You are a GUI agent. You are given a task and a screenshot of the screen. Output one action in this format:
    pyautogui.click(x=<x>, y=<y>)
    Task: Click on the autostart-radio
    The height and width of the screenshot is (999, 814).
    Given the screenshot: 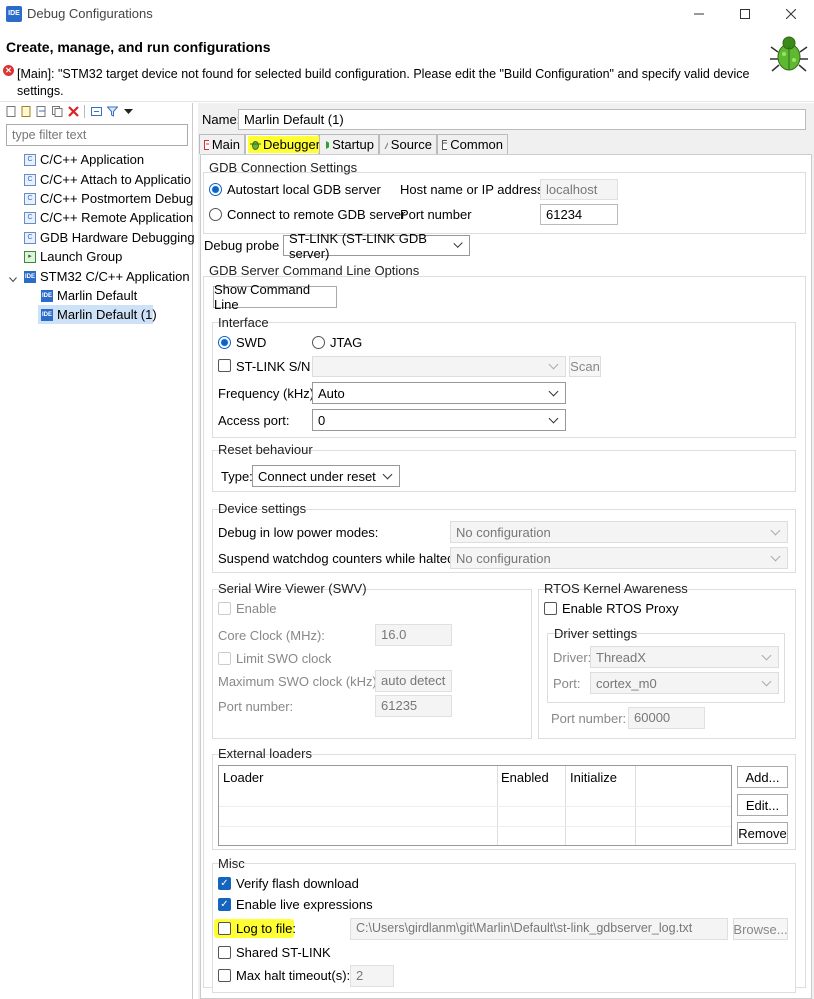 What is the action you would take?
    pyautogui.click(x=215, y=189)
    